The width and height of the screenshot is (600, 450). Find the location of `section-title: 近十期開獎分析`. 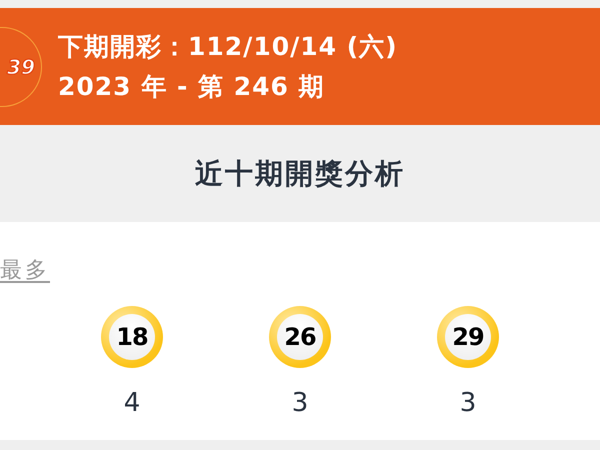

section-title: 近十期開獎分析 is located at coordinates (300, 174).